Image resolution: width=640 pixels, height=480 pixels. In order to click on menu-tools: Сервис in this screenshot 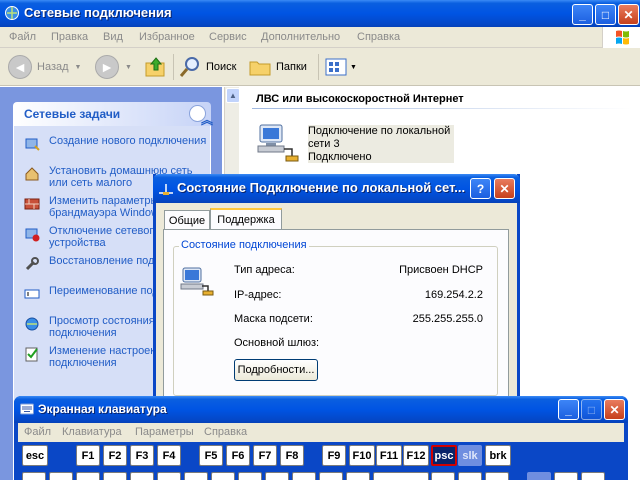, I will do `click(228, 37)`.